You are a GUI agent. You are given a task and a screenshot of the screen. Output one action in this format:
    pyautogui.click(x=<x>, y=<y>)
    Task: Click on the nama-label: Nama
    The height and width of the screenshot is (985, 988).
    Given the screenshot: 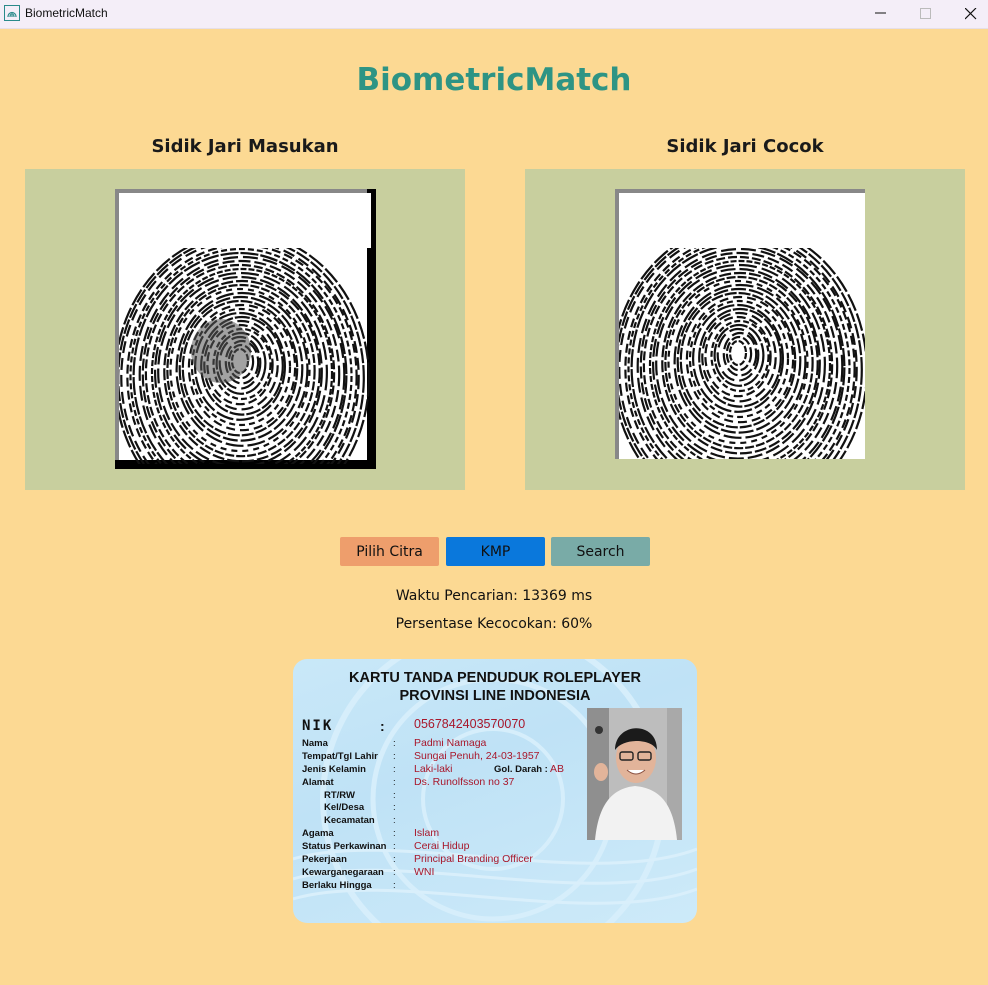 What is the action you would take?
    pyautogui.click(x=315, y=743)
    